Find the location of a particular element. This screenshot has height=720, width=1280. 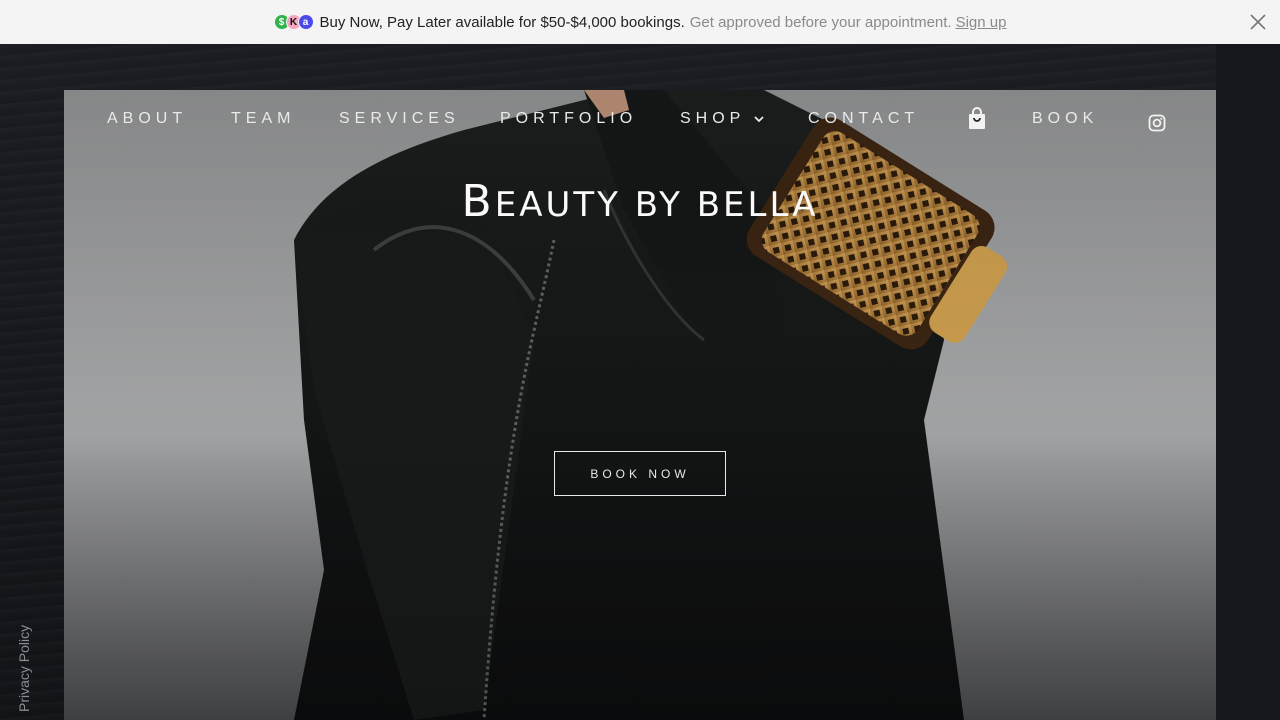

site-title-rest: EAUTY BY BELLA is located at coordinates (656, 205).